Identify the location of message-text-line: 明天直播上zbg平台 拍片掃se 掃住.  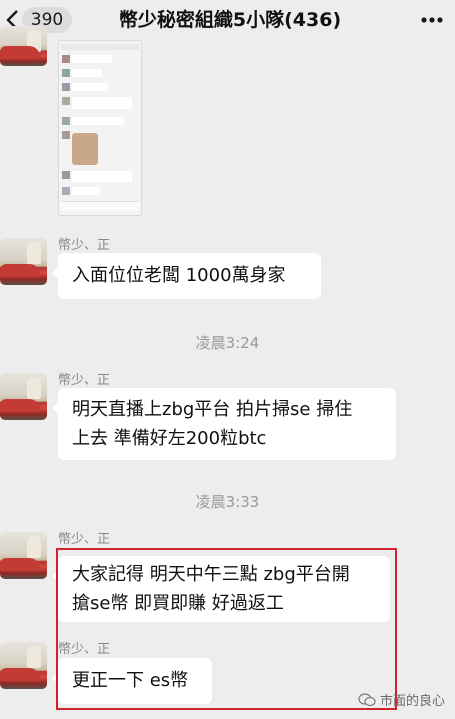
(212, 409).